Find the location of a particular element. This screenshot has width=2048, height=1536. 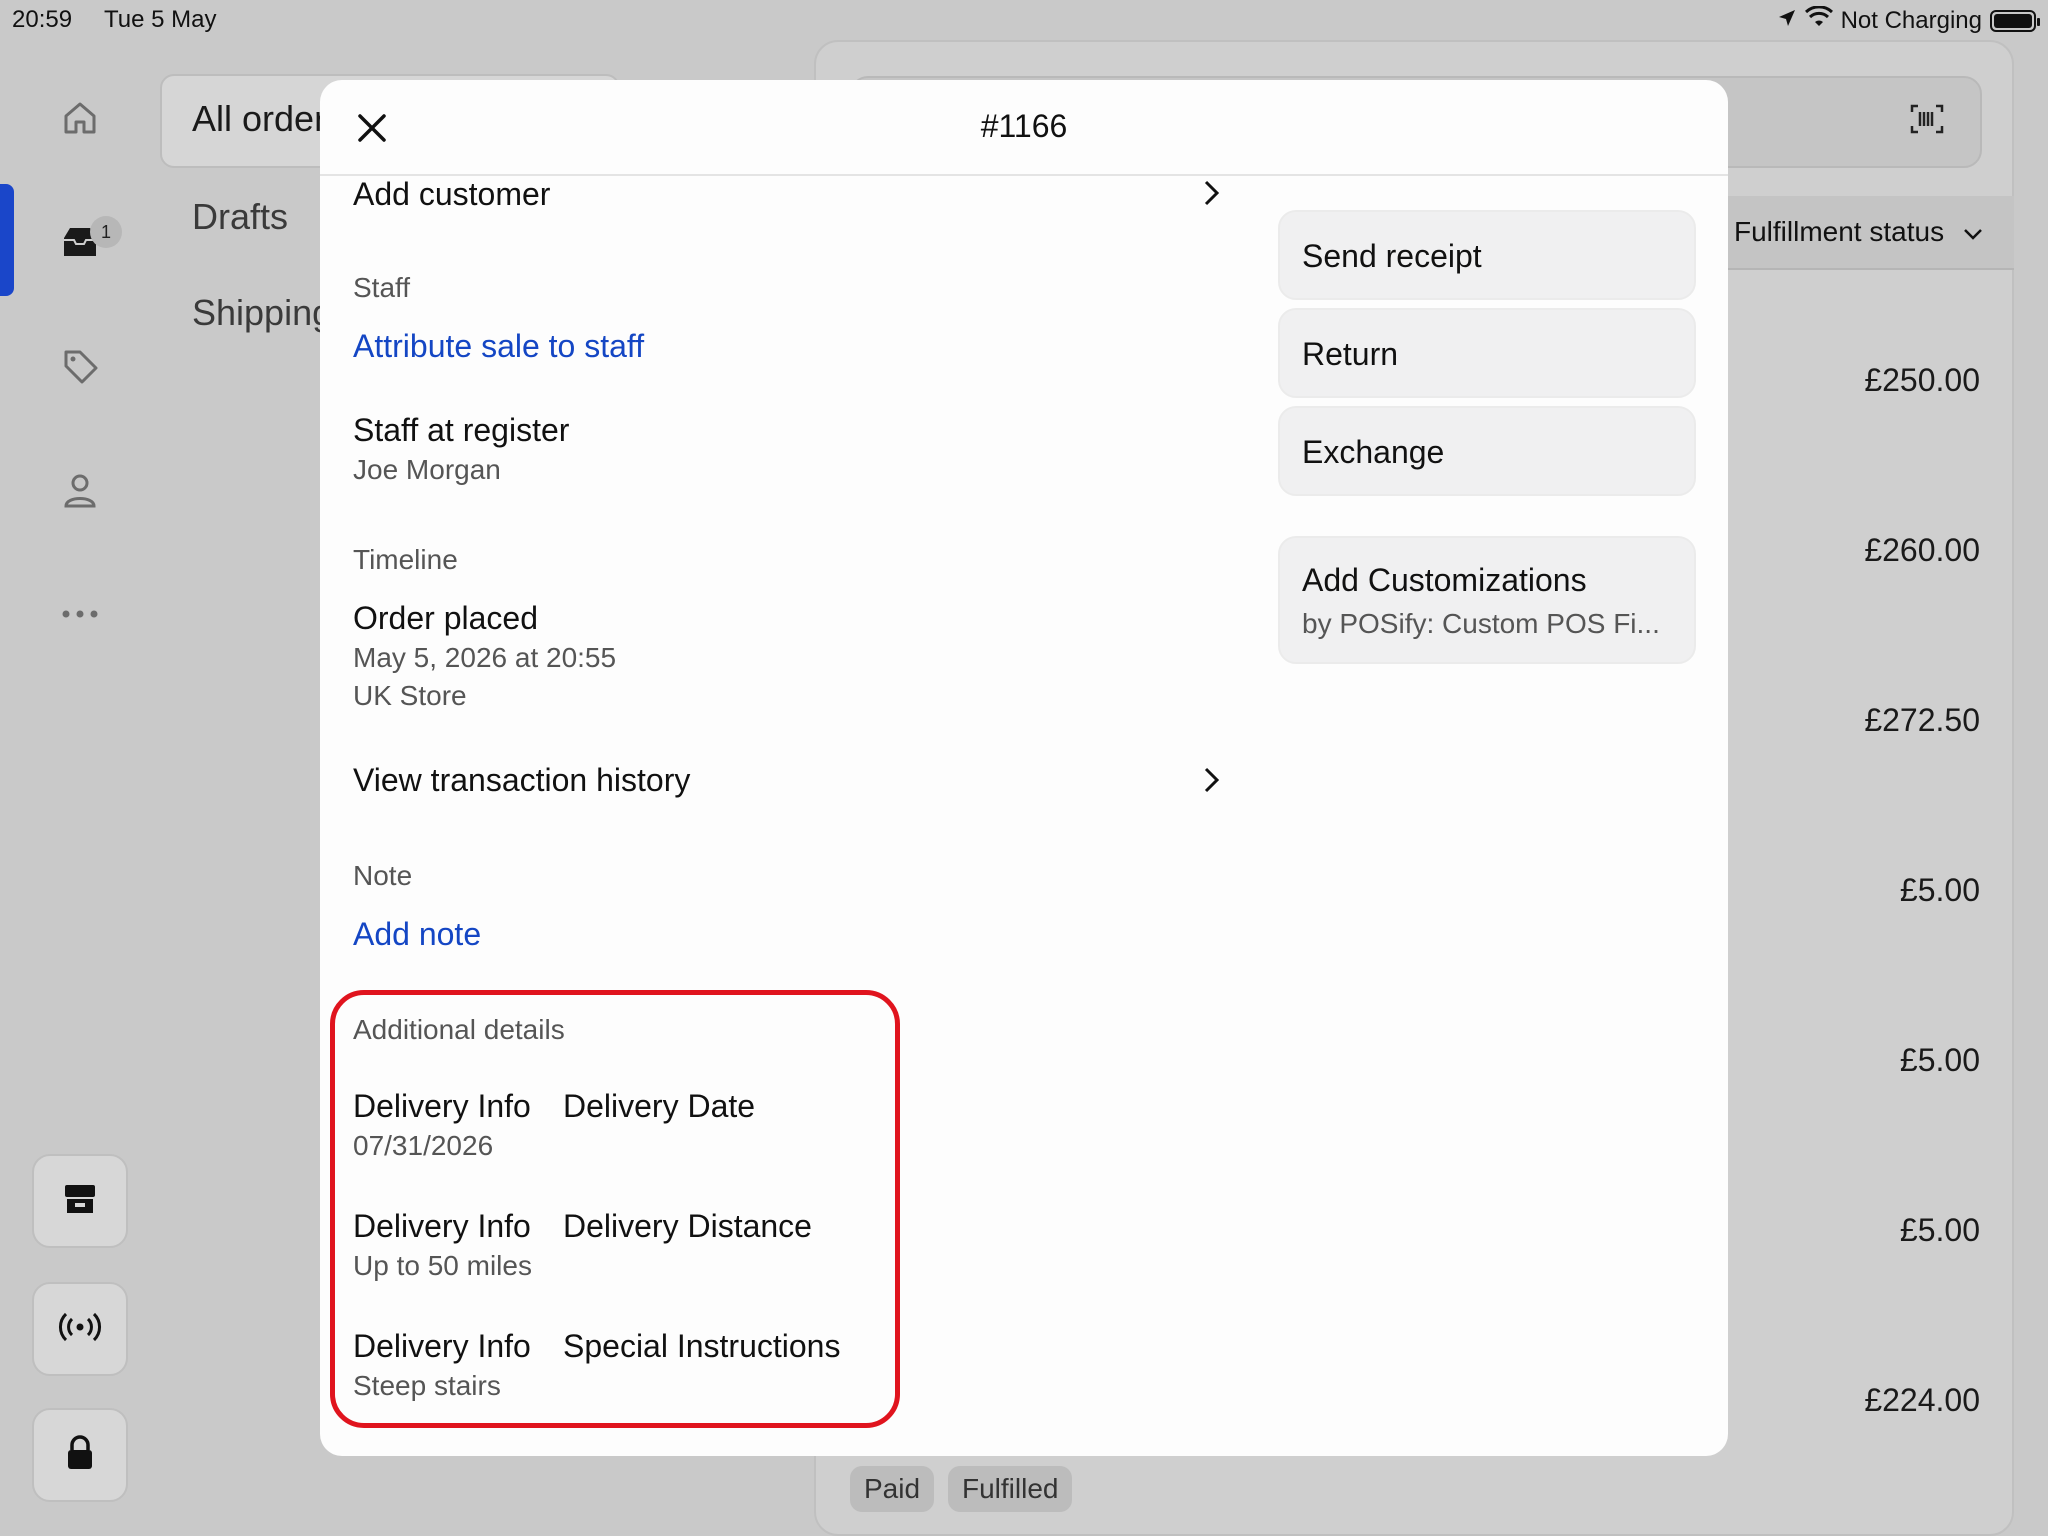

lock-icon is located at coordinates (80, 1455).